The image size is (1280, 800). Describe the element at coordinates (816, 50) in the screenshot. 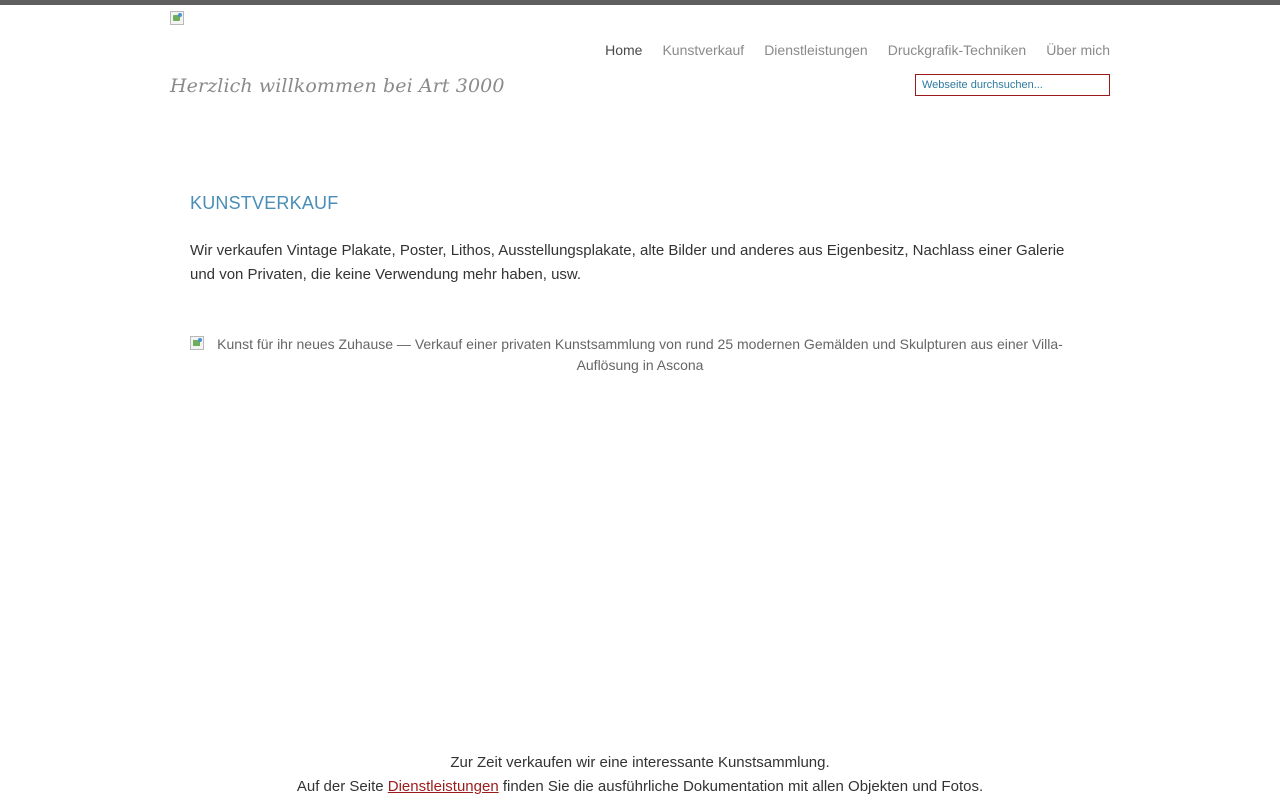

I see `nav-item-dienstleistungen: Dienstleistungen` at that location.